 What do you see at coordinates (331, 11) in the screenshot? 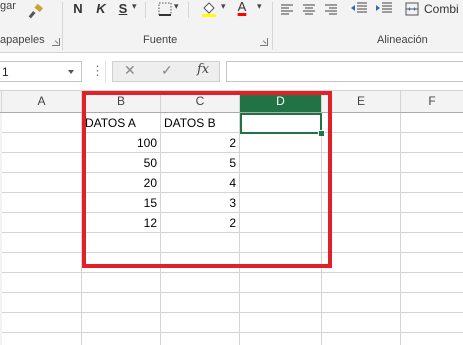
I see `align-right-icon` at bounding box center [331, 11].